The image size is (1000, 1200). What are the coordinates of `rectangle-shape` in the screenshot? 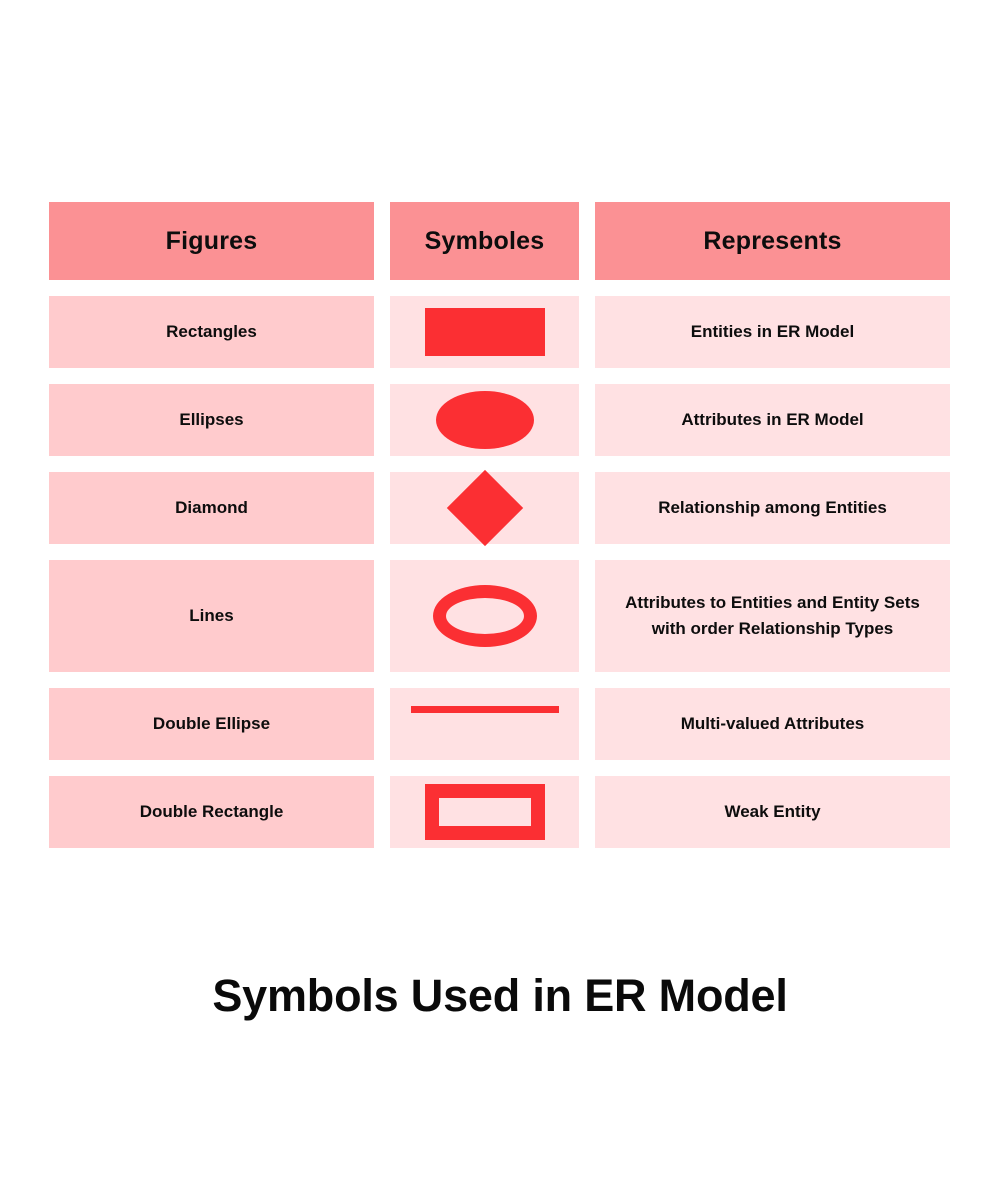 It's located at (484, 332).